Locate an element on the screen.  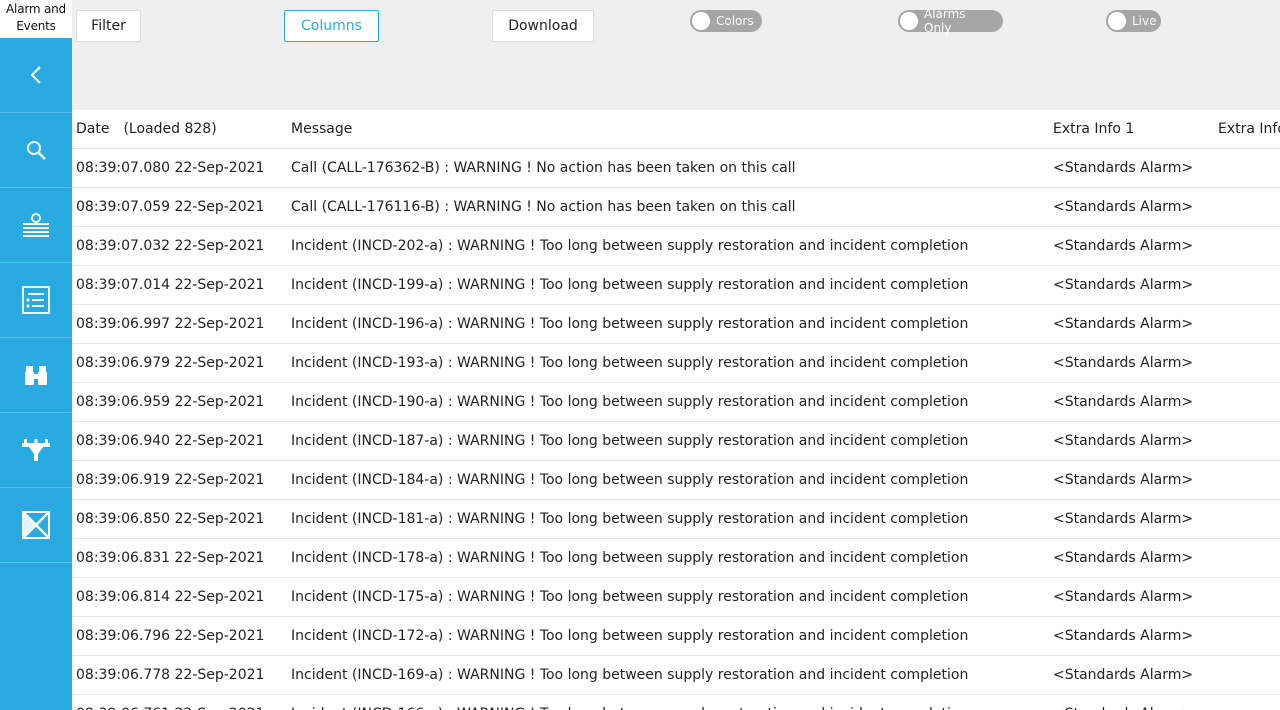
sidebar-item-search is located at coordinates (36, 150).